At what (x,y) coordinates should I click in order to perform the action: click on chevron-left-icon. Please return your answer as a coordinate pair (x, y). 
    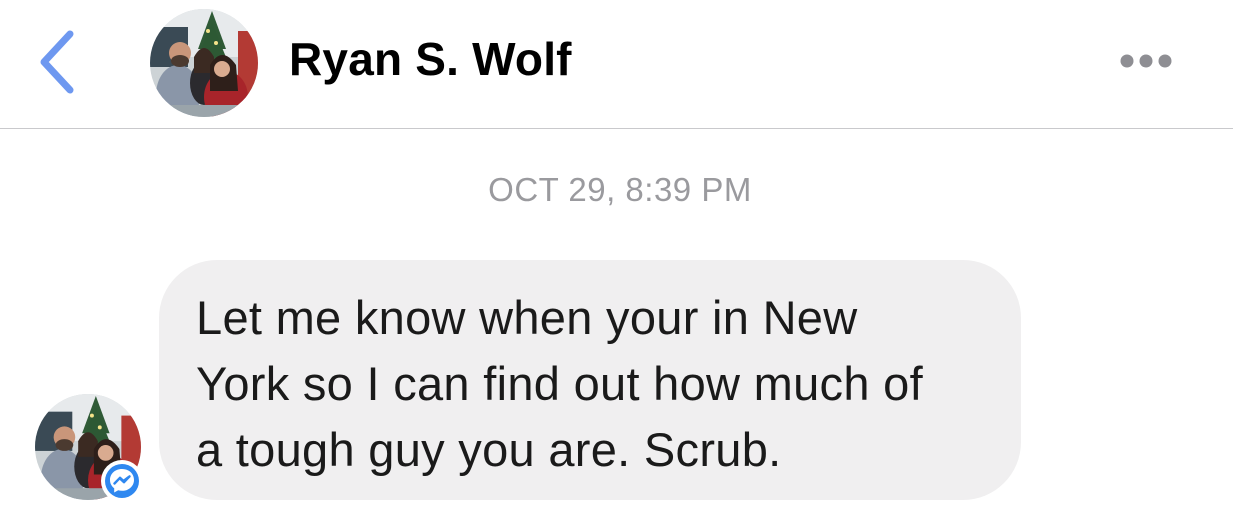
    Looking at the image, I should click on (57, 62).